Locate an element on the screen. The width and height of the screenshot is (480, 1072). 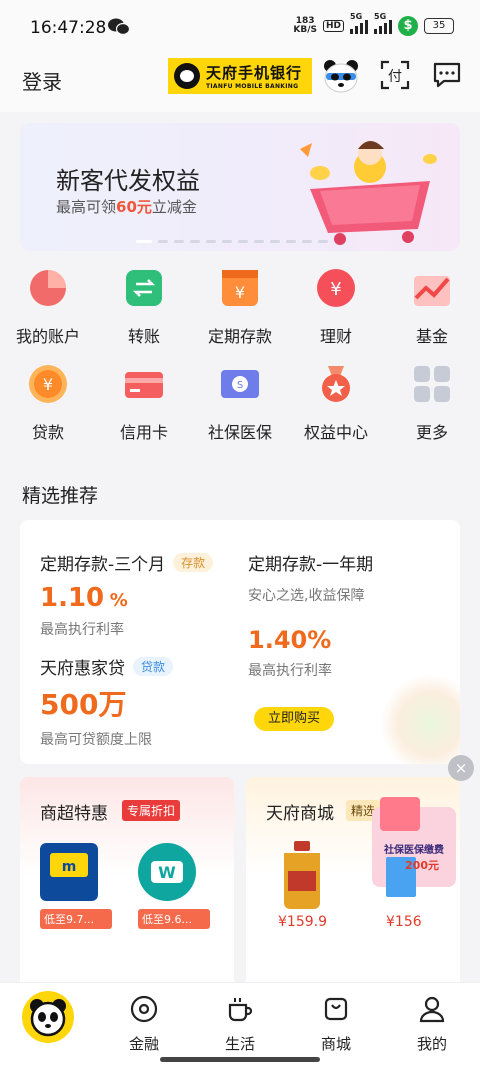
tab-life: 生活 is located at coordinates (240, 1024).